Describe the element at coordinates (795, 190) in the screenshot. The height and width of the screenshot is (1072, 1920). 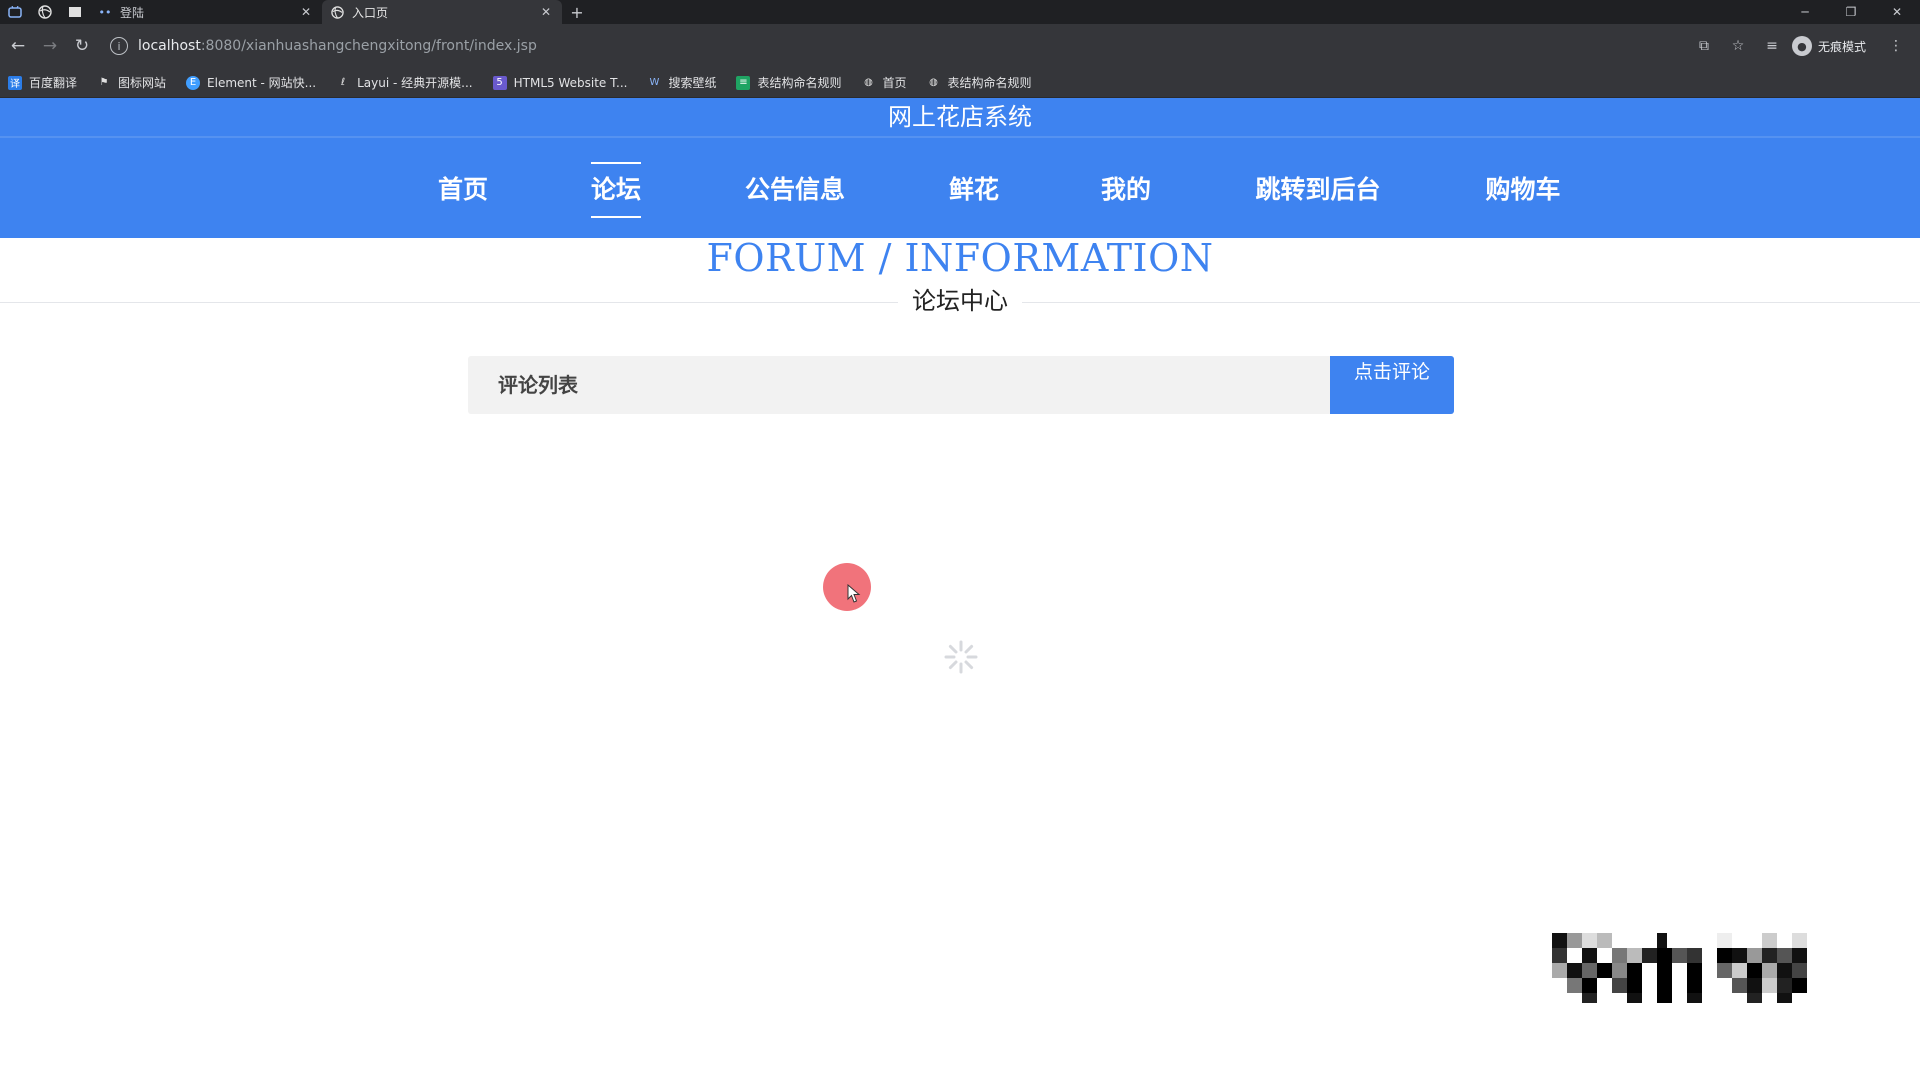
I see `nav-announcements: 公告信息` at that location.